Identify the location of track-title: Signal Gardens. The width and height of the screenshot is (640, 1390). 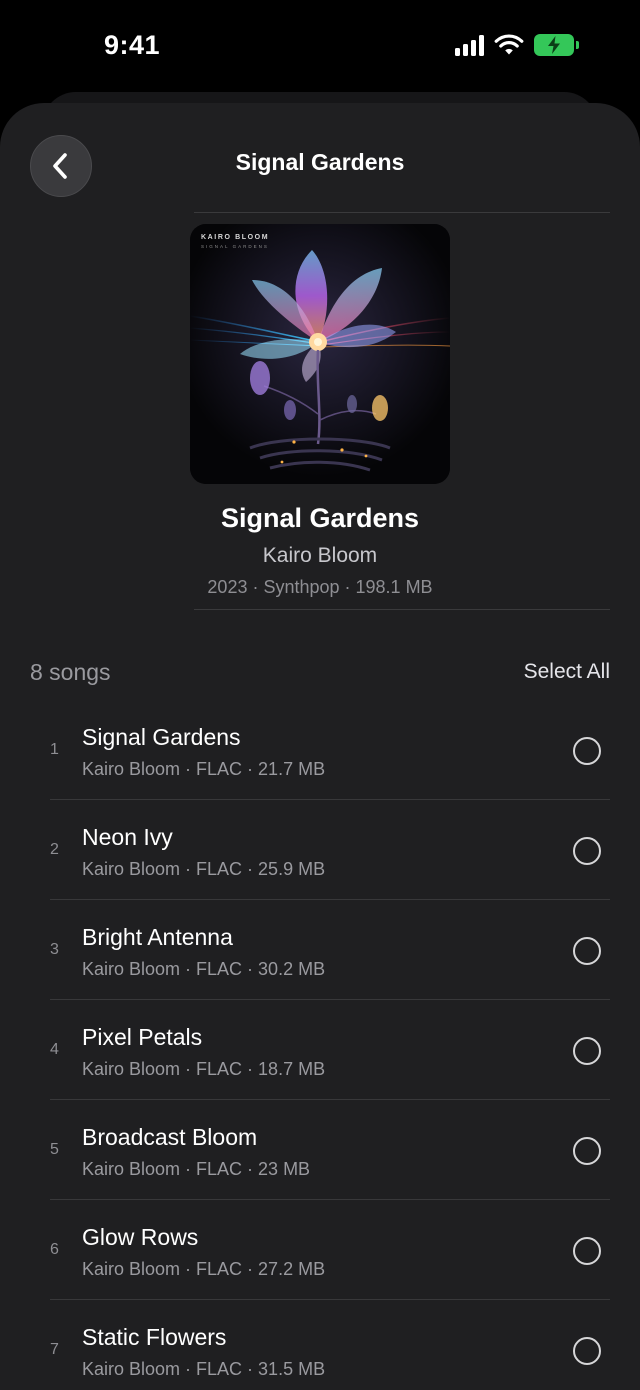
(161, 737).